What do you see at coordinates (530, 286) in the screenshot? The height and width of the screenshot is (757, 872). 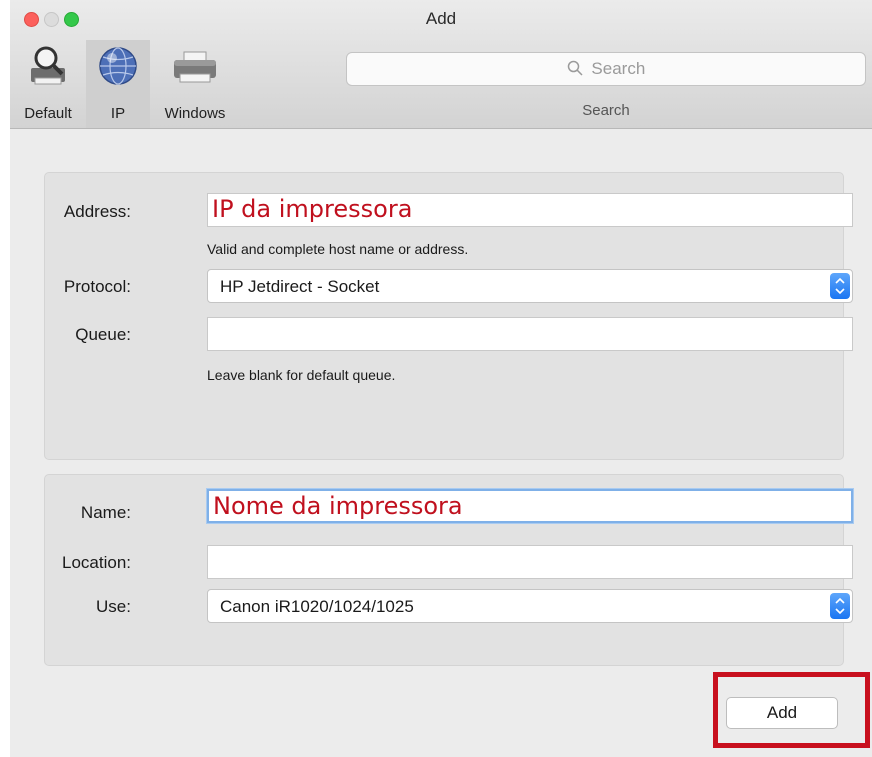 I see `protocol-select: HP Jetdirect - Socket` at bounding box center [530, 286].